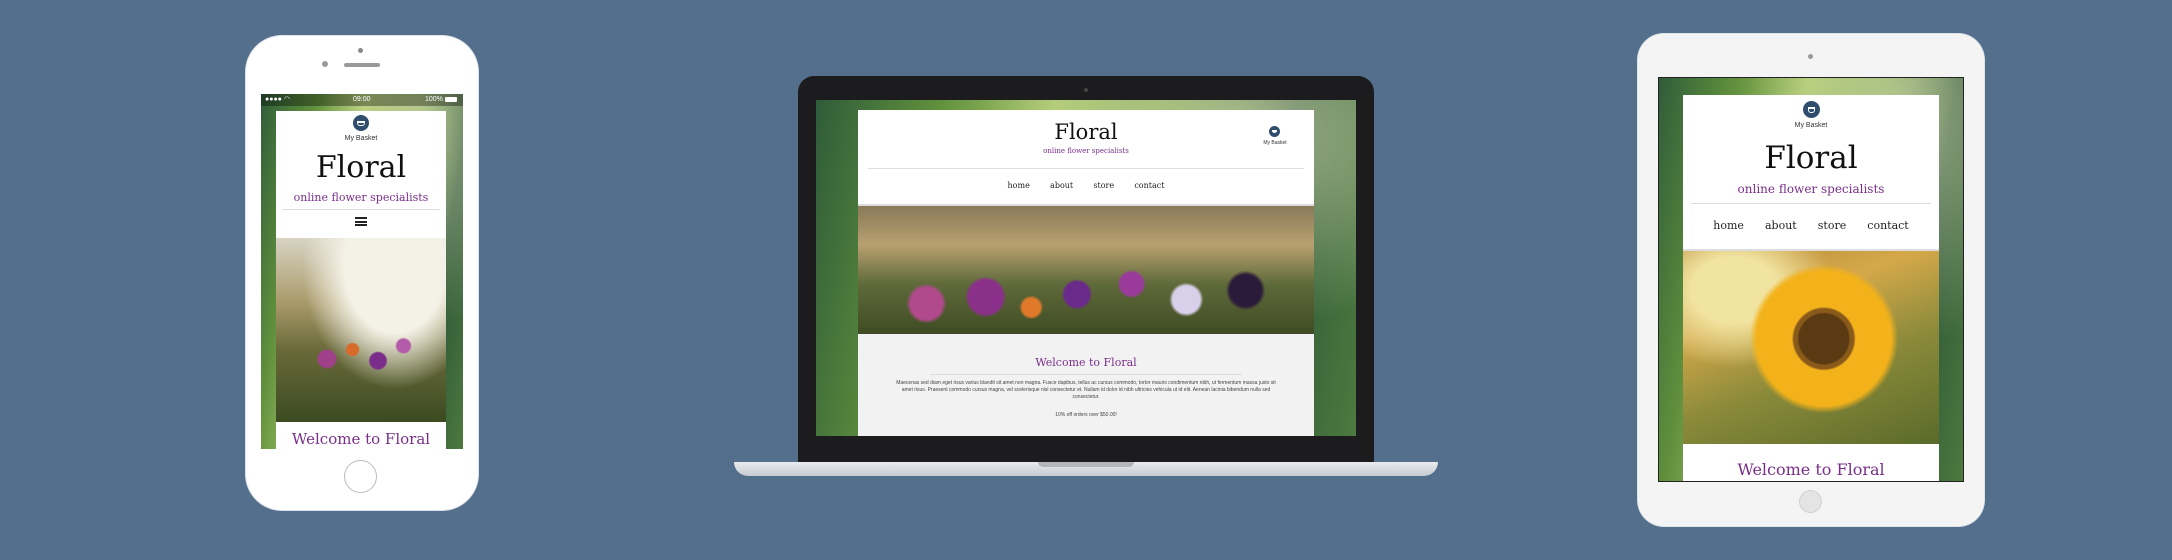 The image size is (2172, 560). I want to click on phone-speaker, so click(362, 65).